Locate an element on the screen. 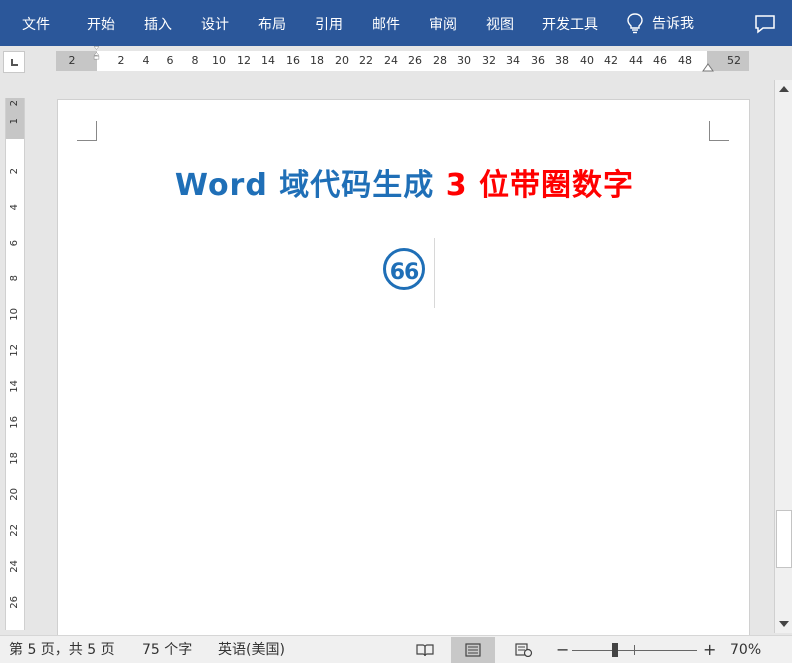 This screenshot has width=792, height=663. zoom-in-button: + is located at coordinates (709, 649).